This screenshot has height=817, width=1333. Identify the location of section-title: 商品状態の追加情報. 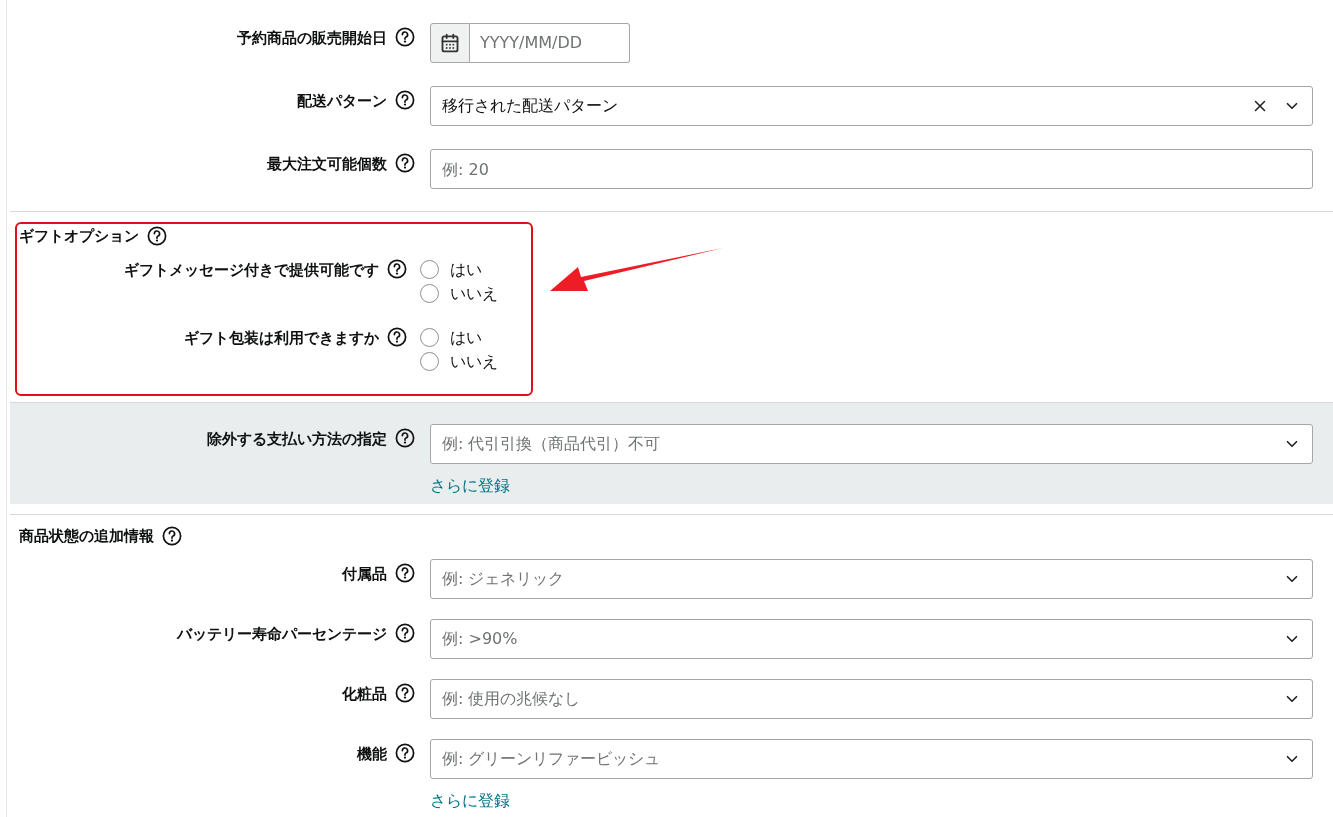
(86, 536).